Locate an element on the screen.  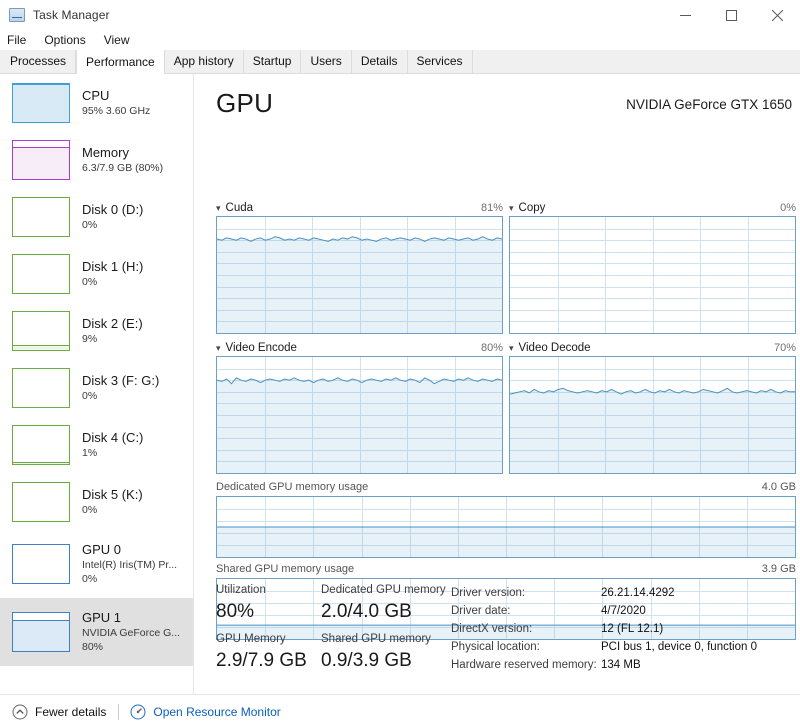
stat-value: 0.9/3.9 GB is located at coordinates (366, 660).